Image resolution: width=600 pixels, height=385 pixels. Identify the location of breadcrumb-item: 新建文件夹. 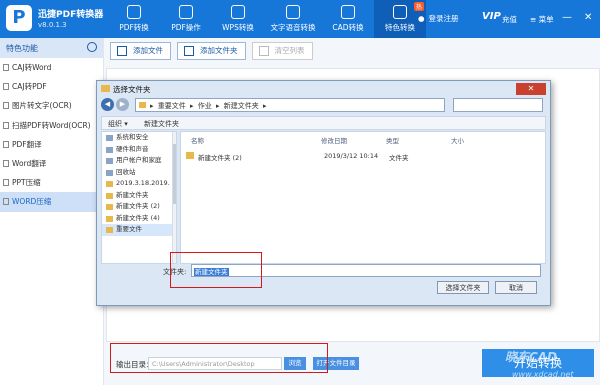
(241, 106).